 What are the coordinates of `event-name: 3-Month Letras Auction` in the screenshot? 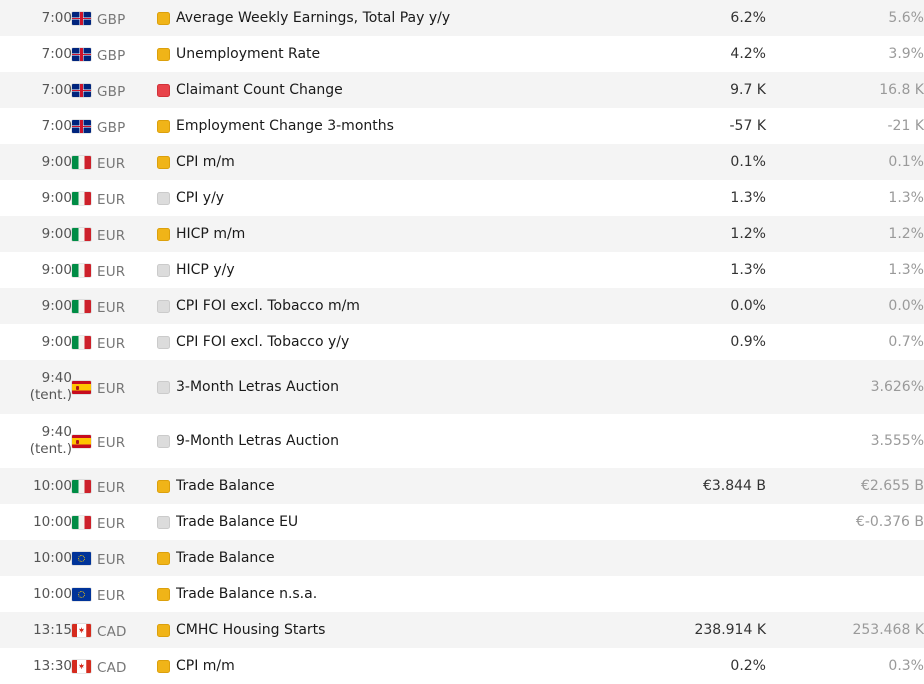 It's located at (391, 387).